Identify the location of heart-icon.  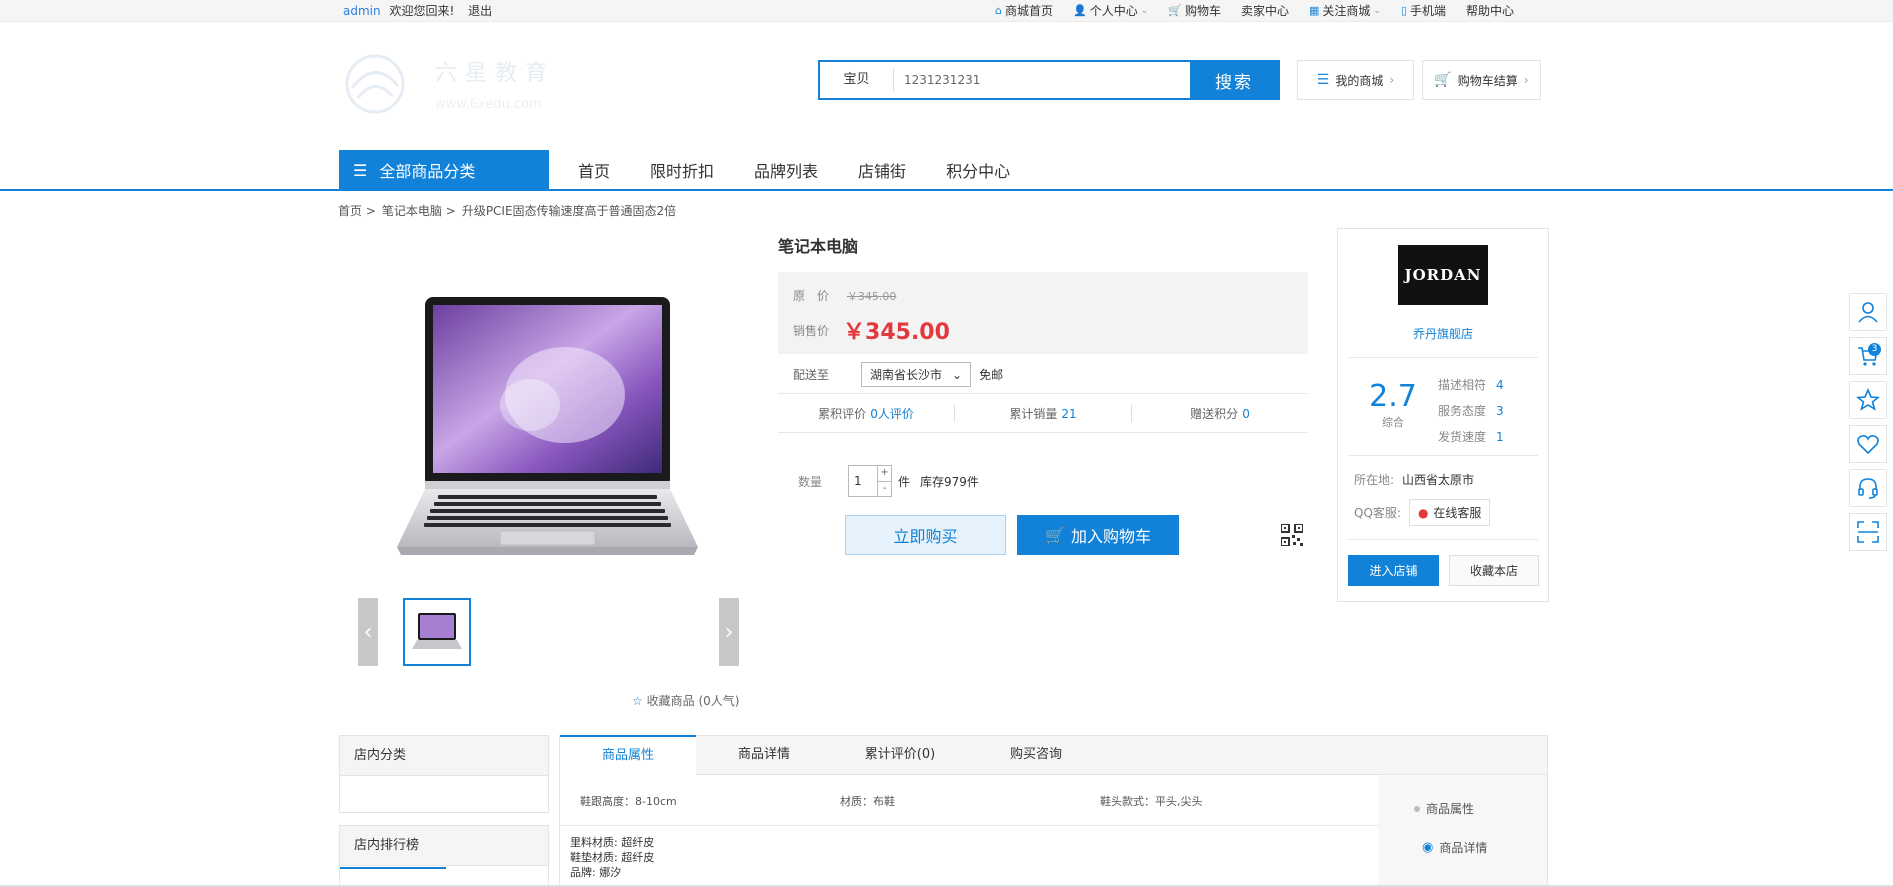
(1868, 445).